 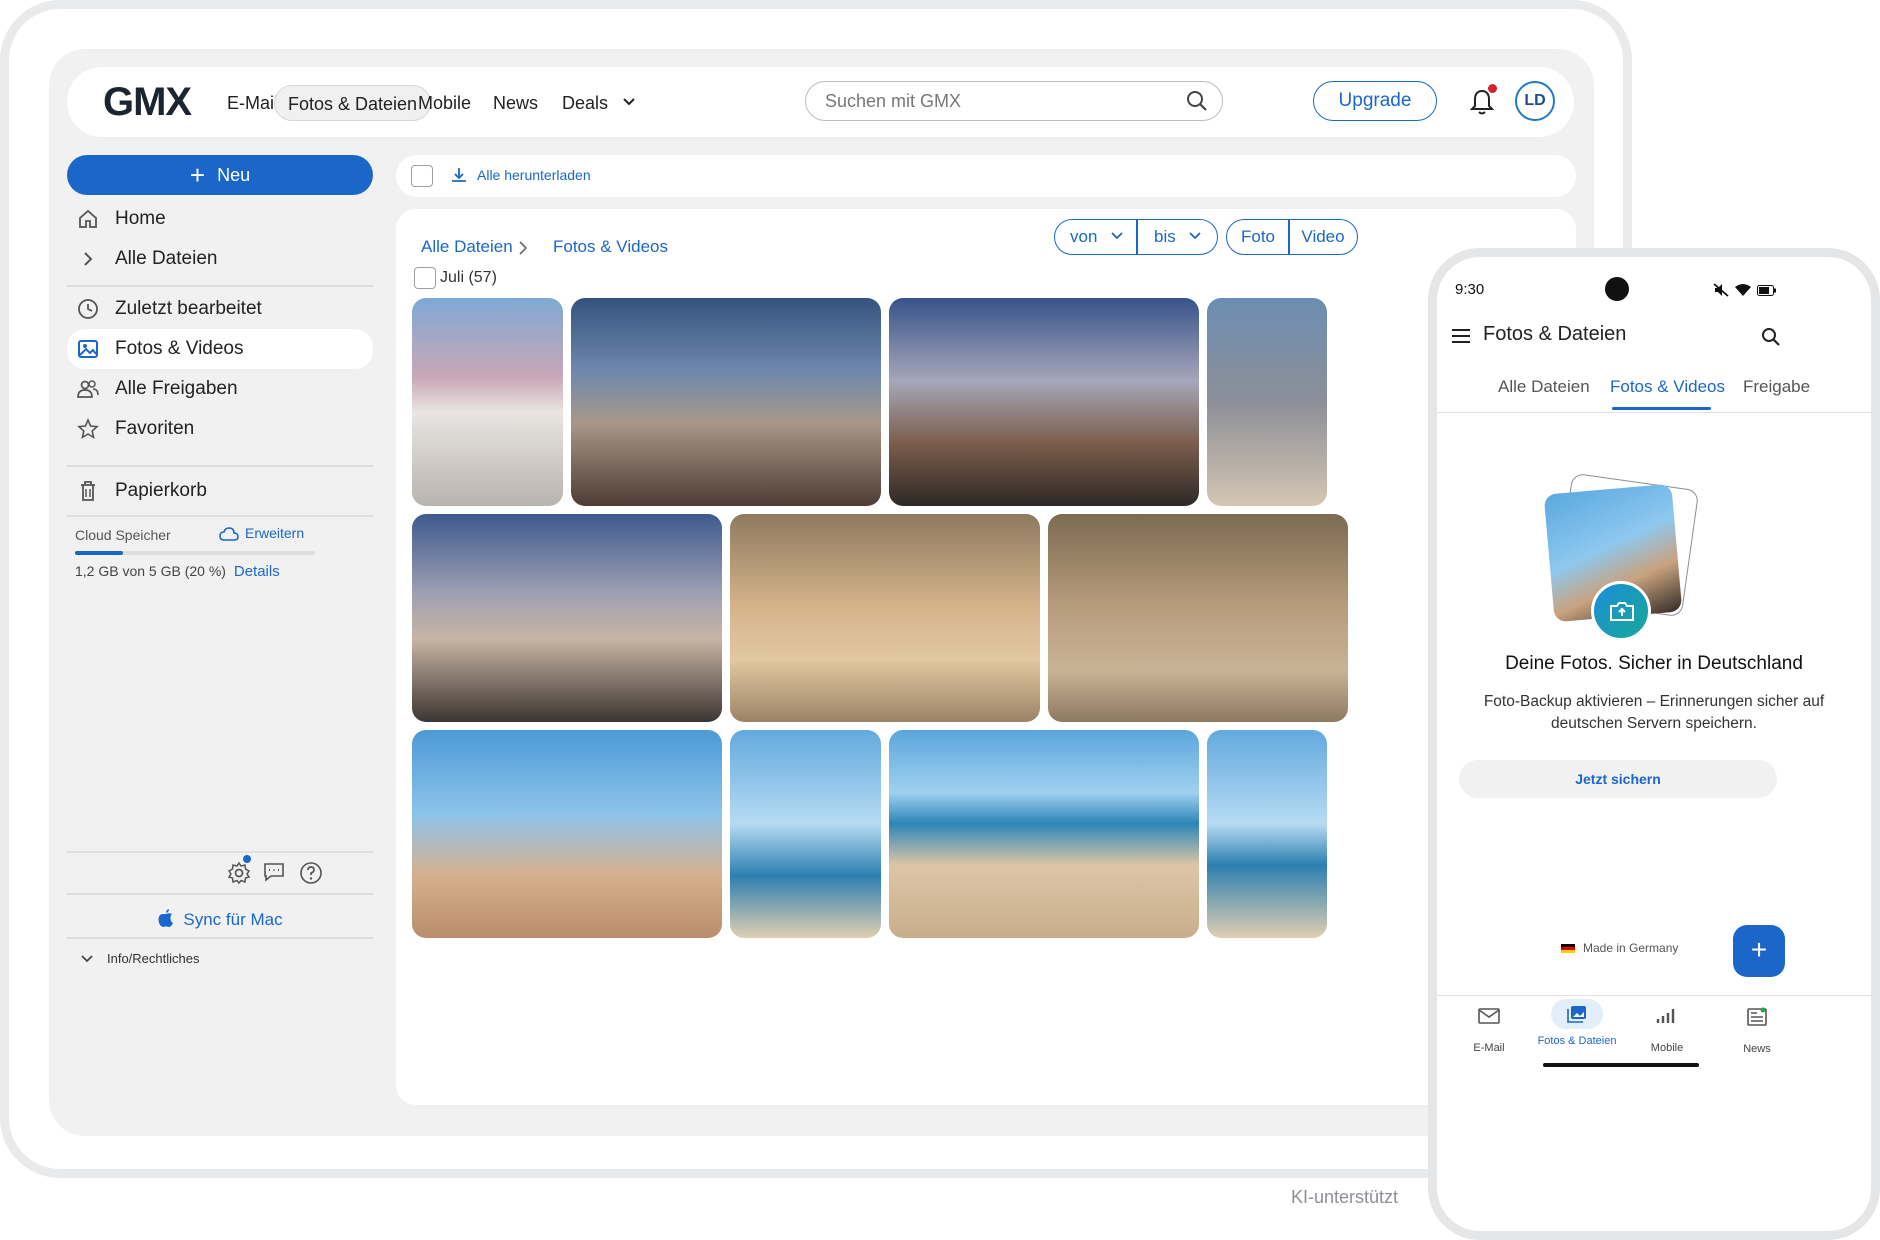 I want to click on gmx-logo: GMX, so click(x=147, y=102).